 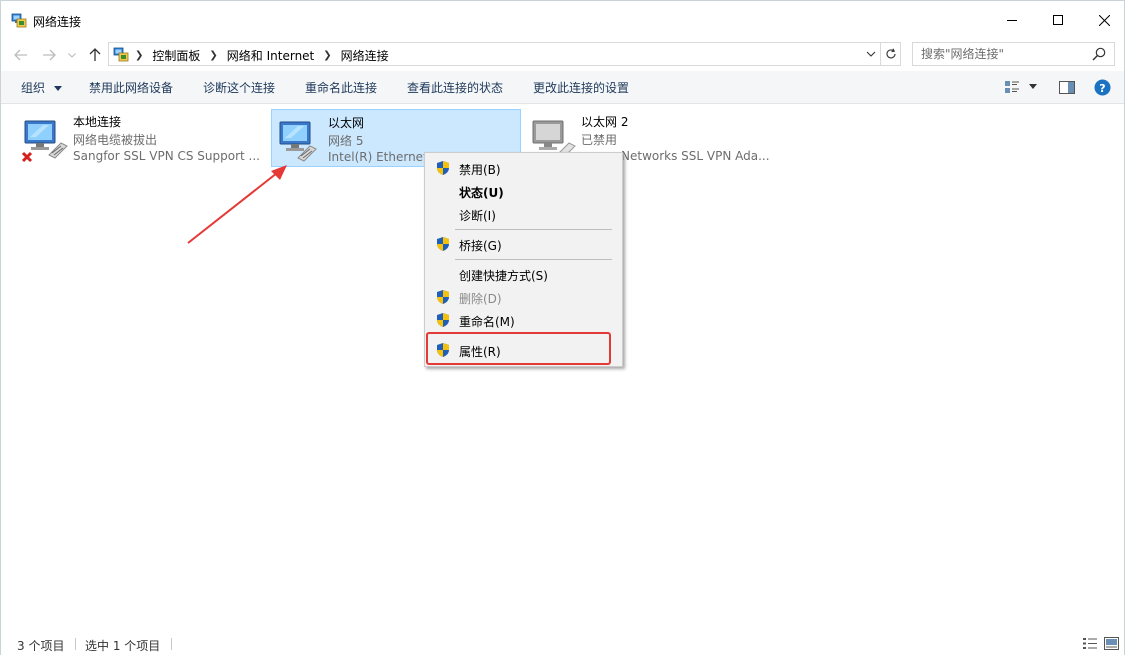 What do you see at coordinates (562, 643) in the screenshot?
I see `status-bar: 3 个项目 选中 1 个项目` at bounding box center [562, 643].